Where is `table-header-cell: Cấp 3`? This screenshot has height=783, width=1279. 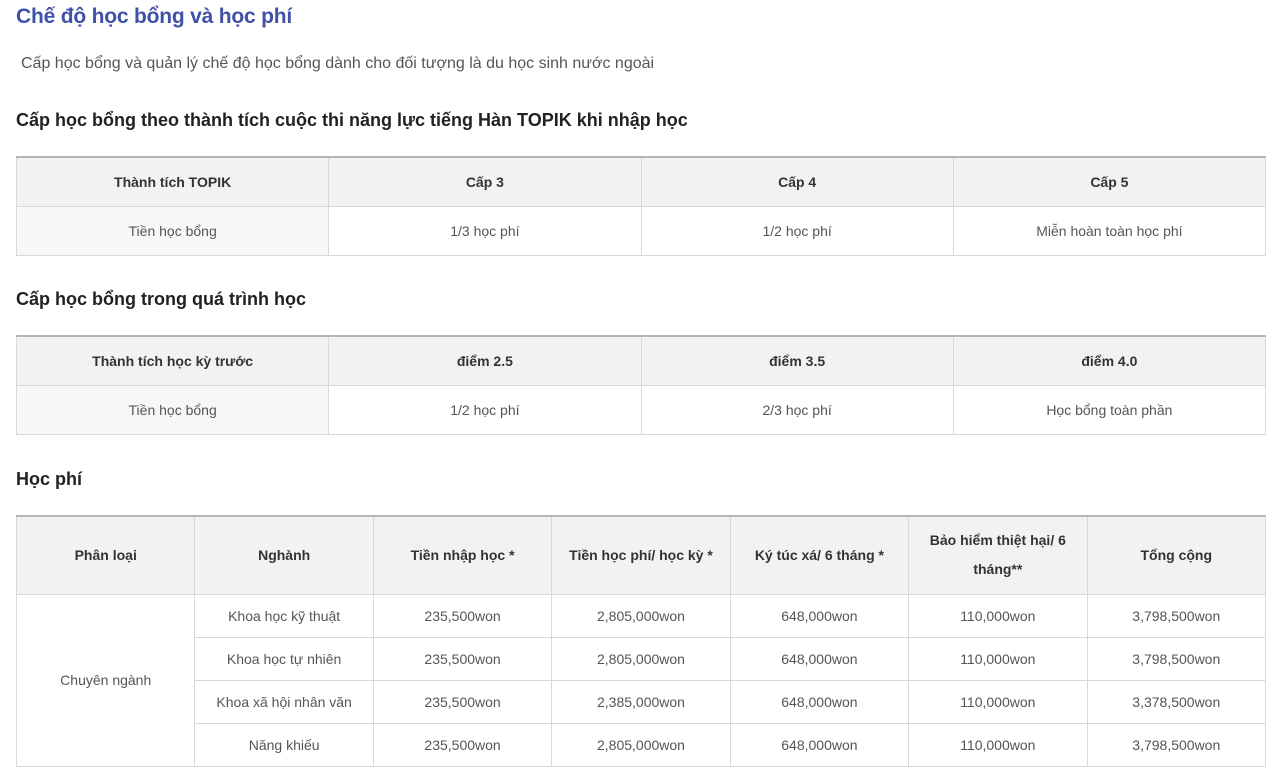
table-header-cell: Cấp 3 is located at coordinates (485, 181).